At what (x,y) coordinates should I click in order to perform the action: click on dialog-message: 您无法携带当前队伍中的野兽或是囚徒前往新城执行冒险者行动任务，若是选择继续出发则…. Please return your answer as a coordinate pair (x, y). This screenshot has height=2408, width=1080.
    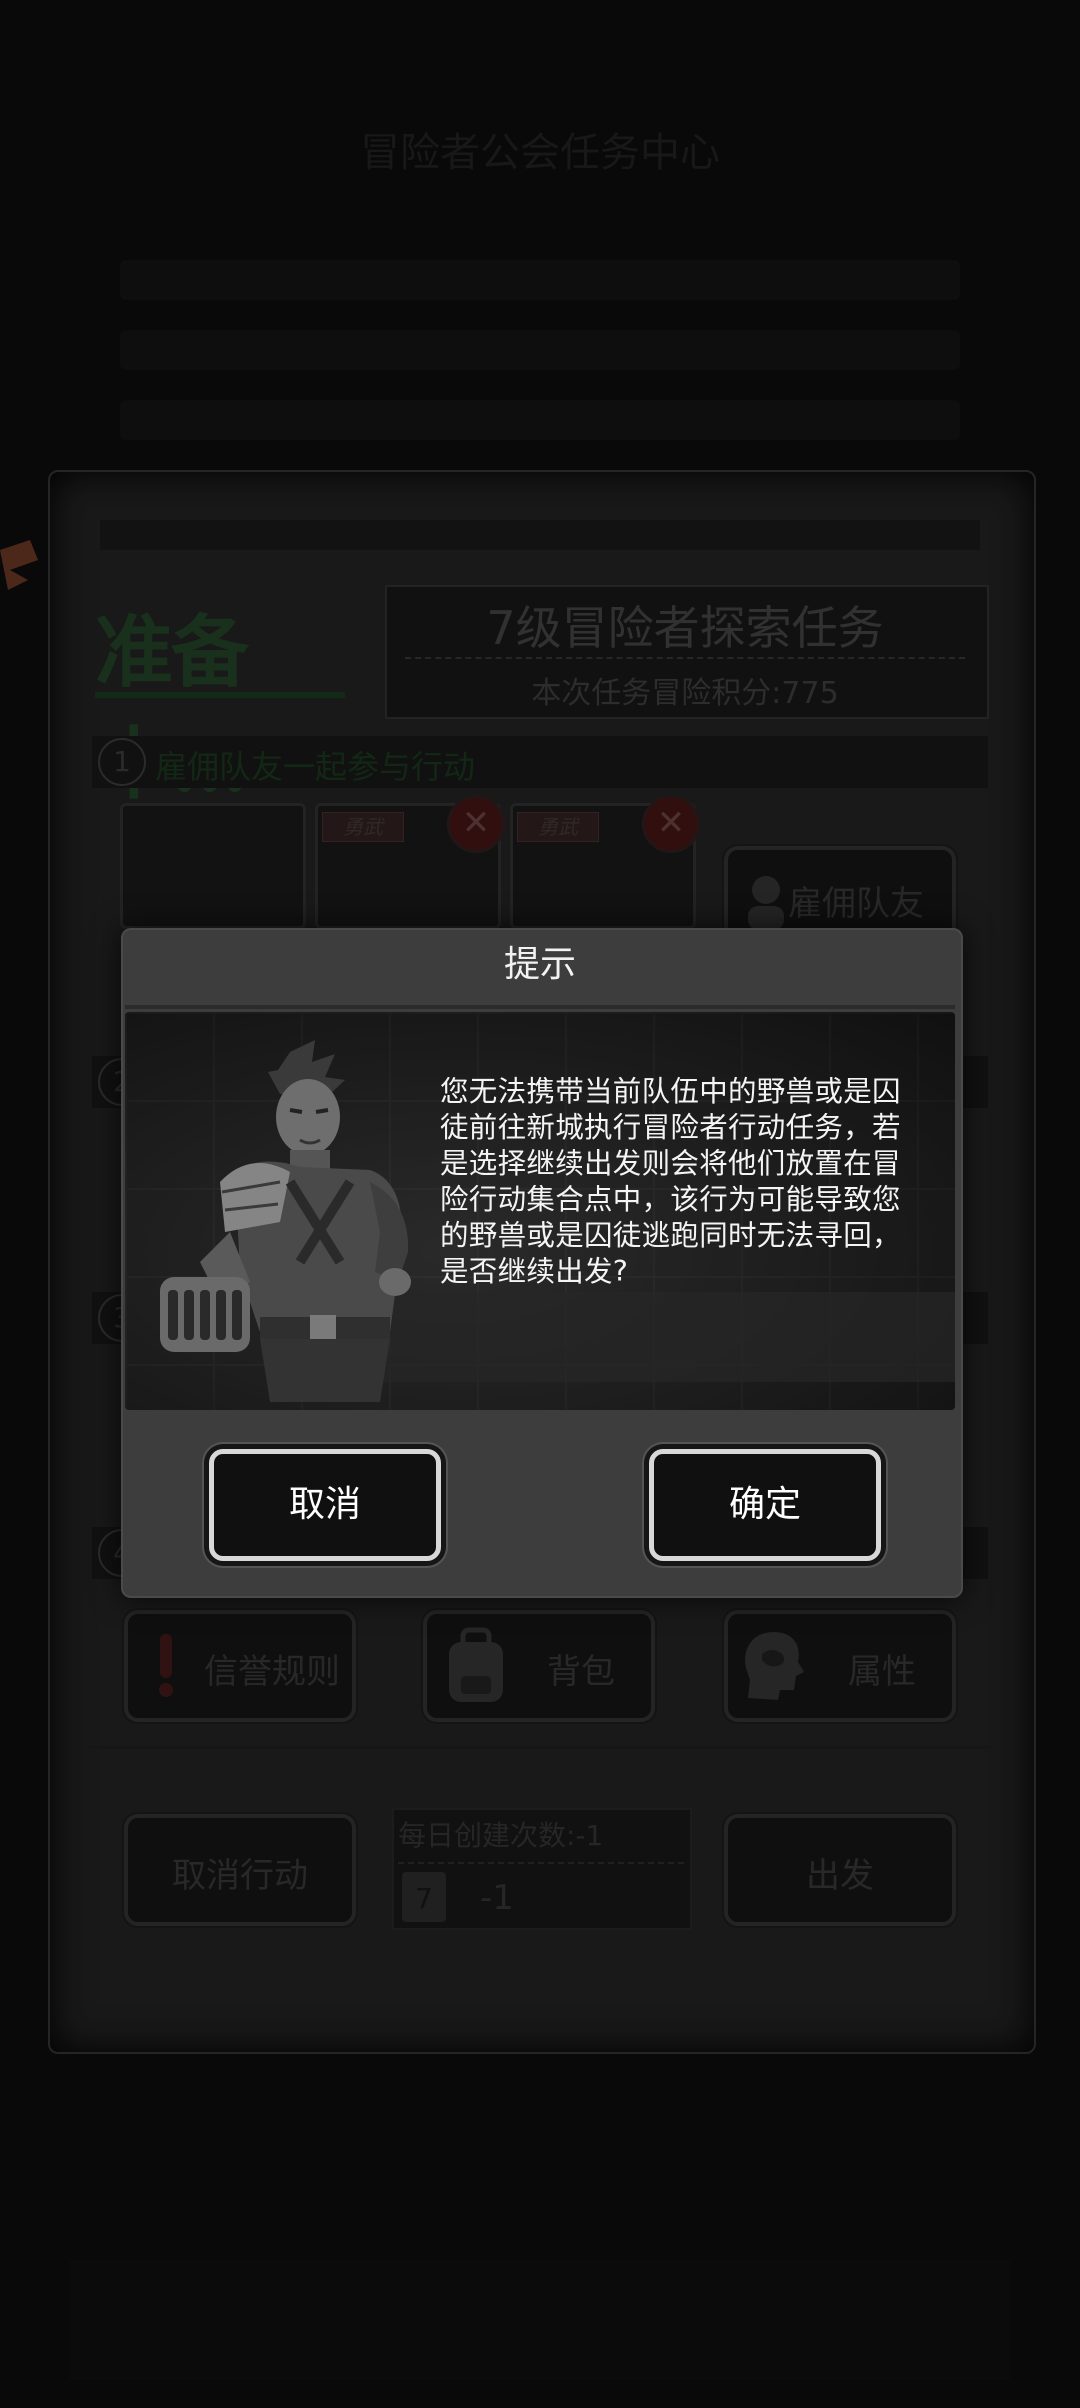
    Looking at the image, I should click on (670, 1181).